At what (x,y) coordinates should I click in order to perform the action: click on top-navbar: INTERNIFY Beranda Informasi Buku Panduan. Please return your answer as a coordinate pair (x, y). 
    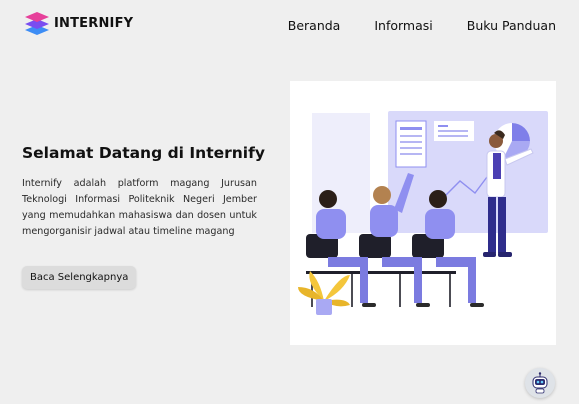
    Looking at the image, I should click on (289, 25).